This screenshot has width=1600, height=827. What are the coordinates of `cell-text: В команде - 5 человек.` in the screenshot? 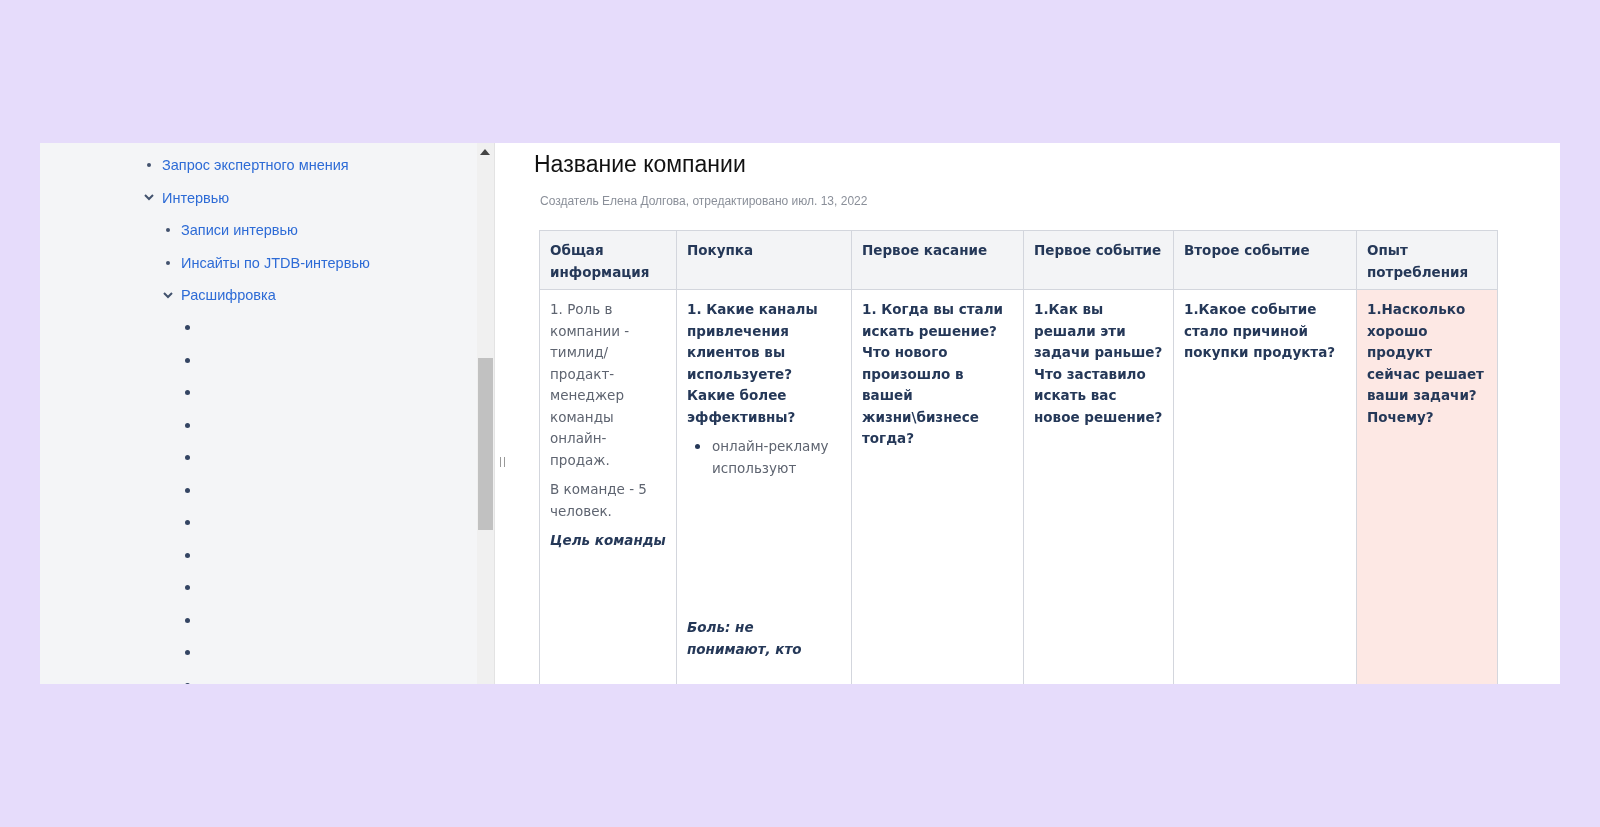 It's located at (599, 500).